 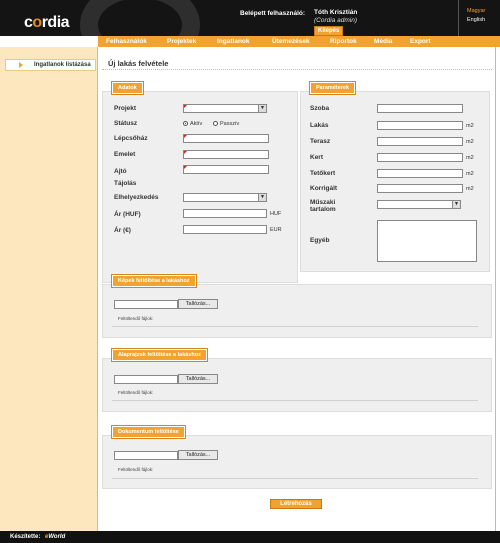 I want to click on plans-upload-panel, so click(x=297, y=385).